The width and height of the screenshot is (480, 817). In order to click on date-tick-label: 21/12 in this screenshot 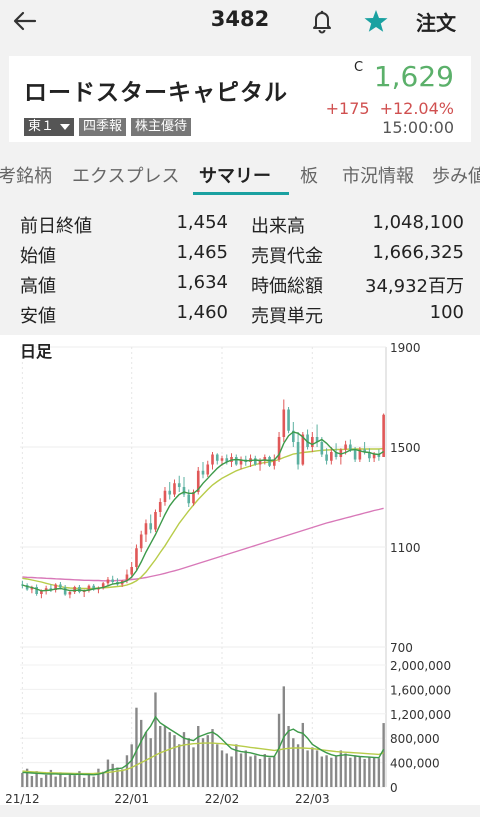, I will do `click(22, 798)`.